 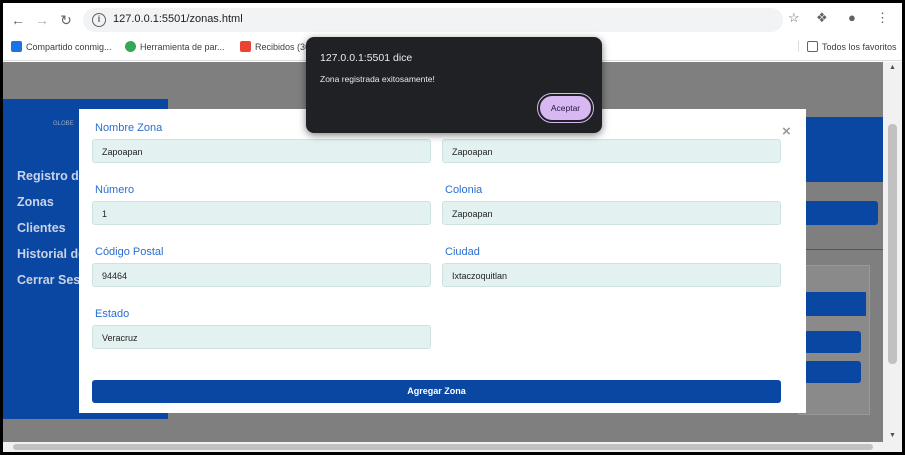 What do you see at coordinates (261, 337) in the screenshot?
I see `estado-input: Veracruz` at bounding box center [261, 337].